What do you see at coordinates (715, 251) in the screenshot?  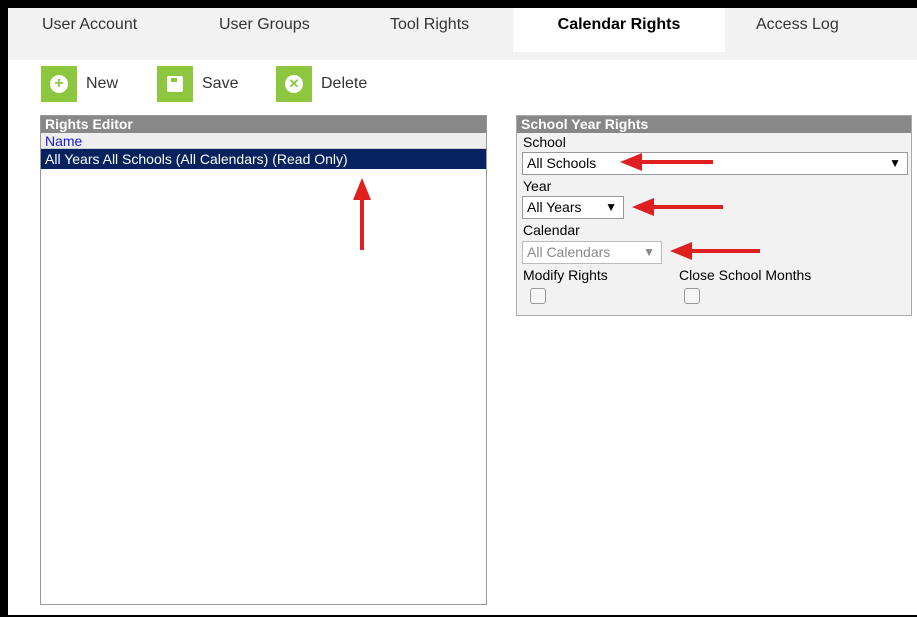 I see `arrow-left-calendar-annotation` at bounding box center [715, 251].